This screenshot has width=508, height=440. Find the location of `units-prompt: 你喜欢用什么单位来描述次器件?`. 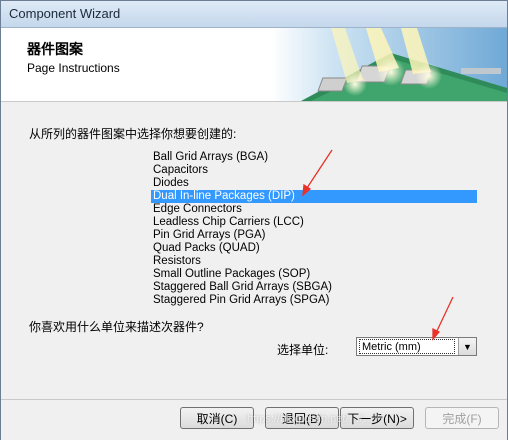

units-prompt: 你喜欢用什么单位来描述次器件? is located at coordinates (116, 327).